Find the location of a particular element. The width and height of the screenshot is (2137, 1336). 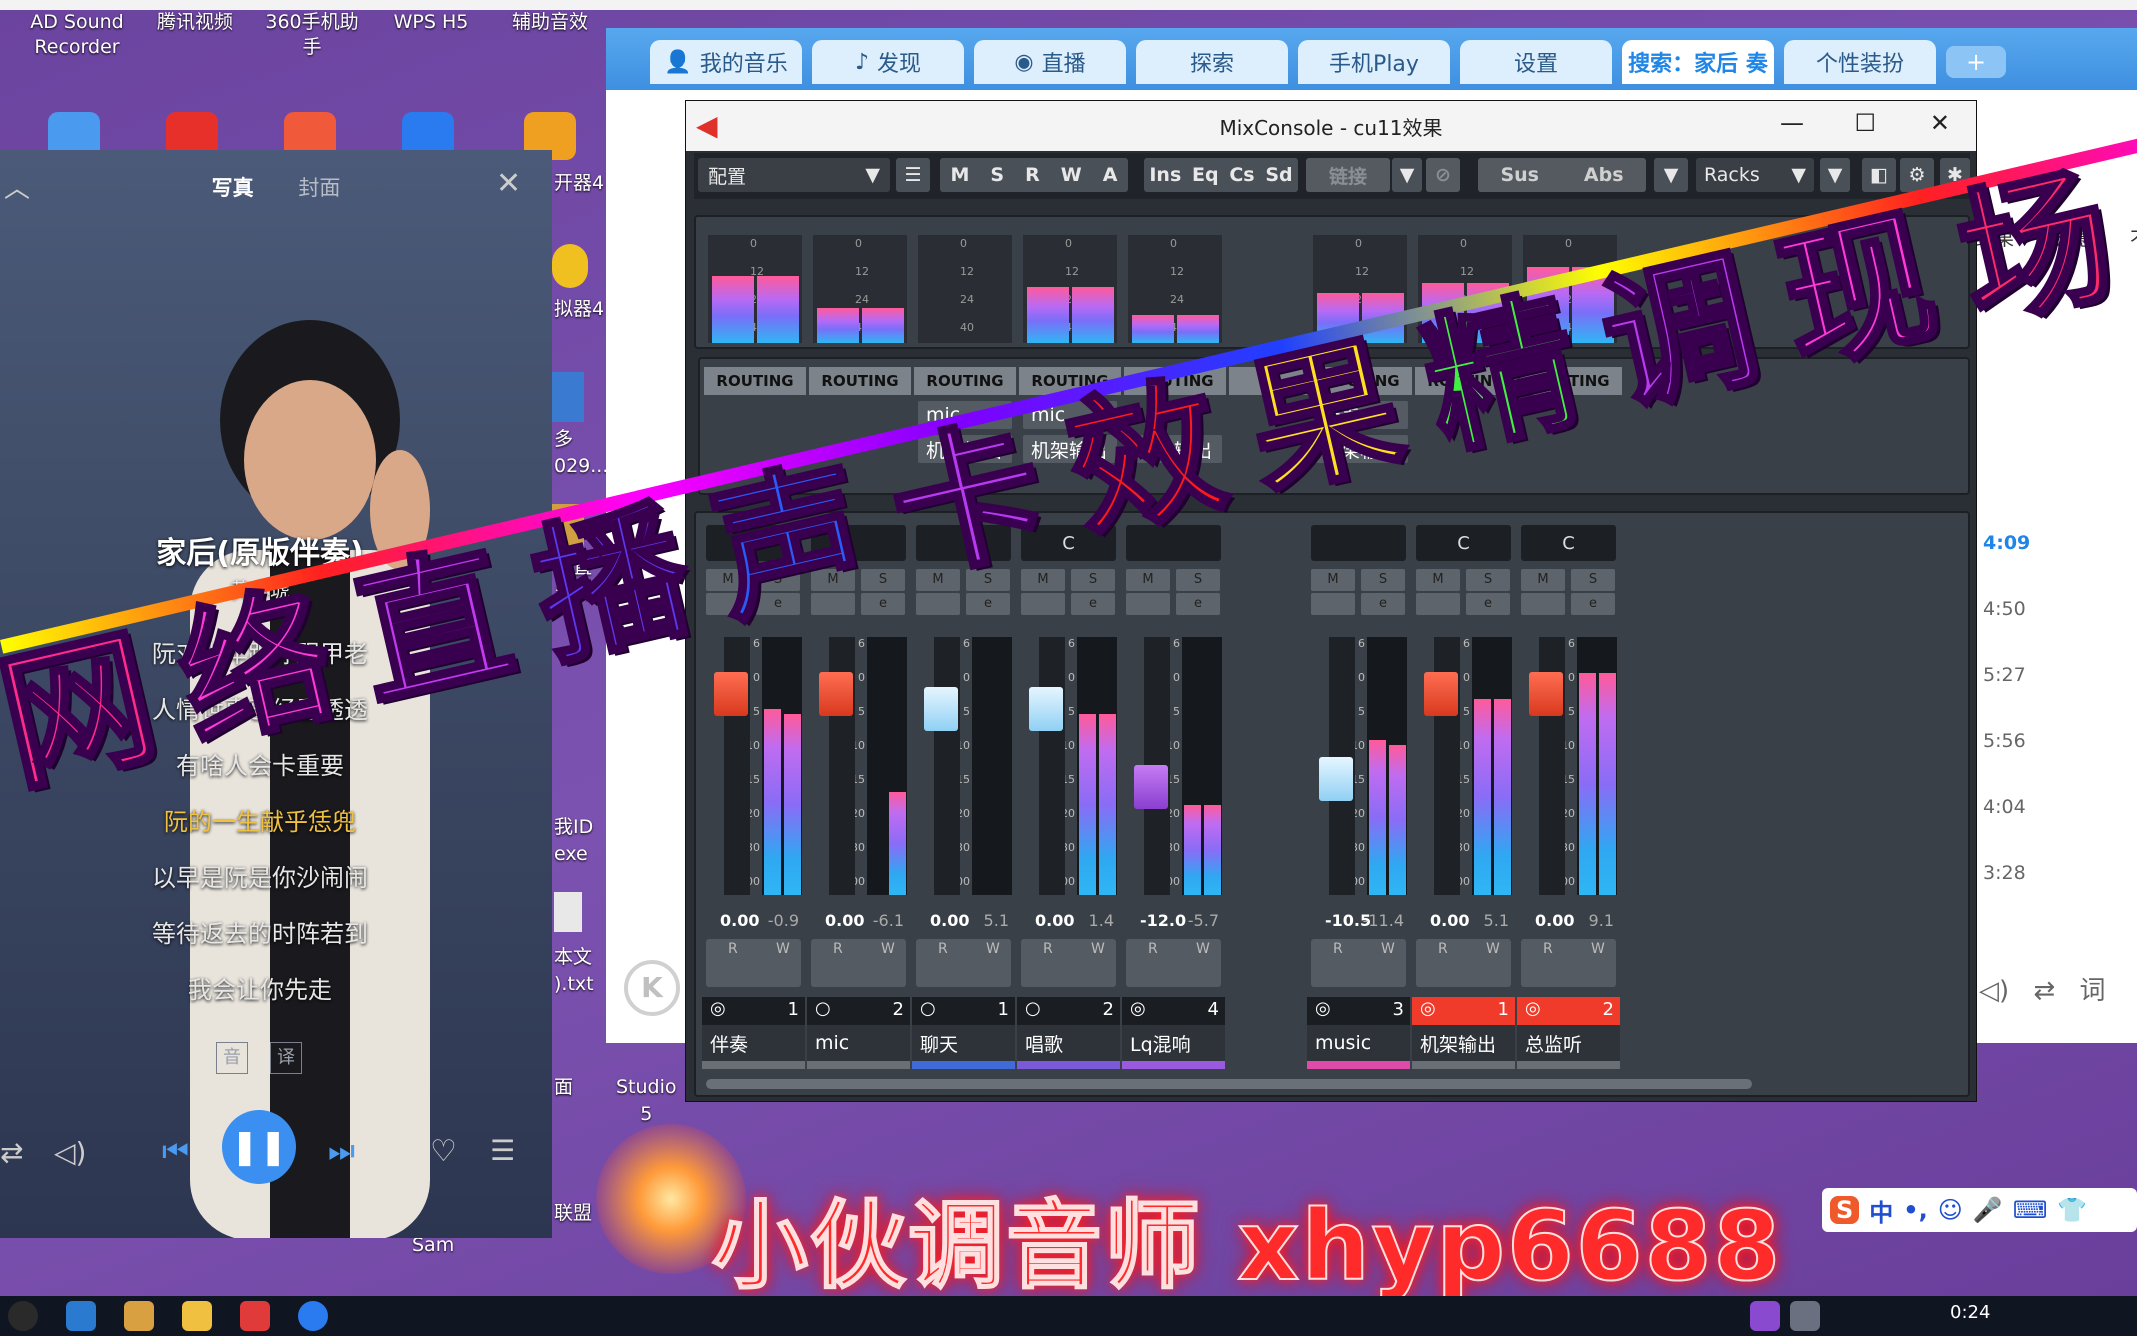

config-dropdown: 配置 ▼ is located at coordinates (794, 175).